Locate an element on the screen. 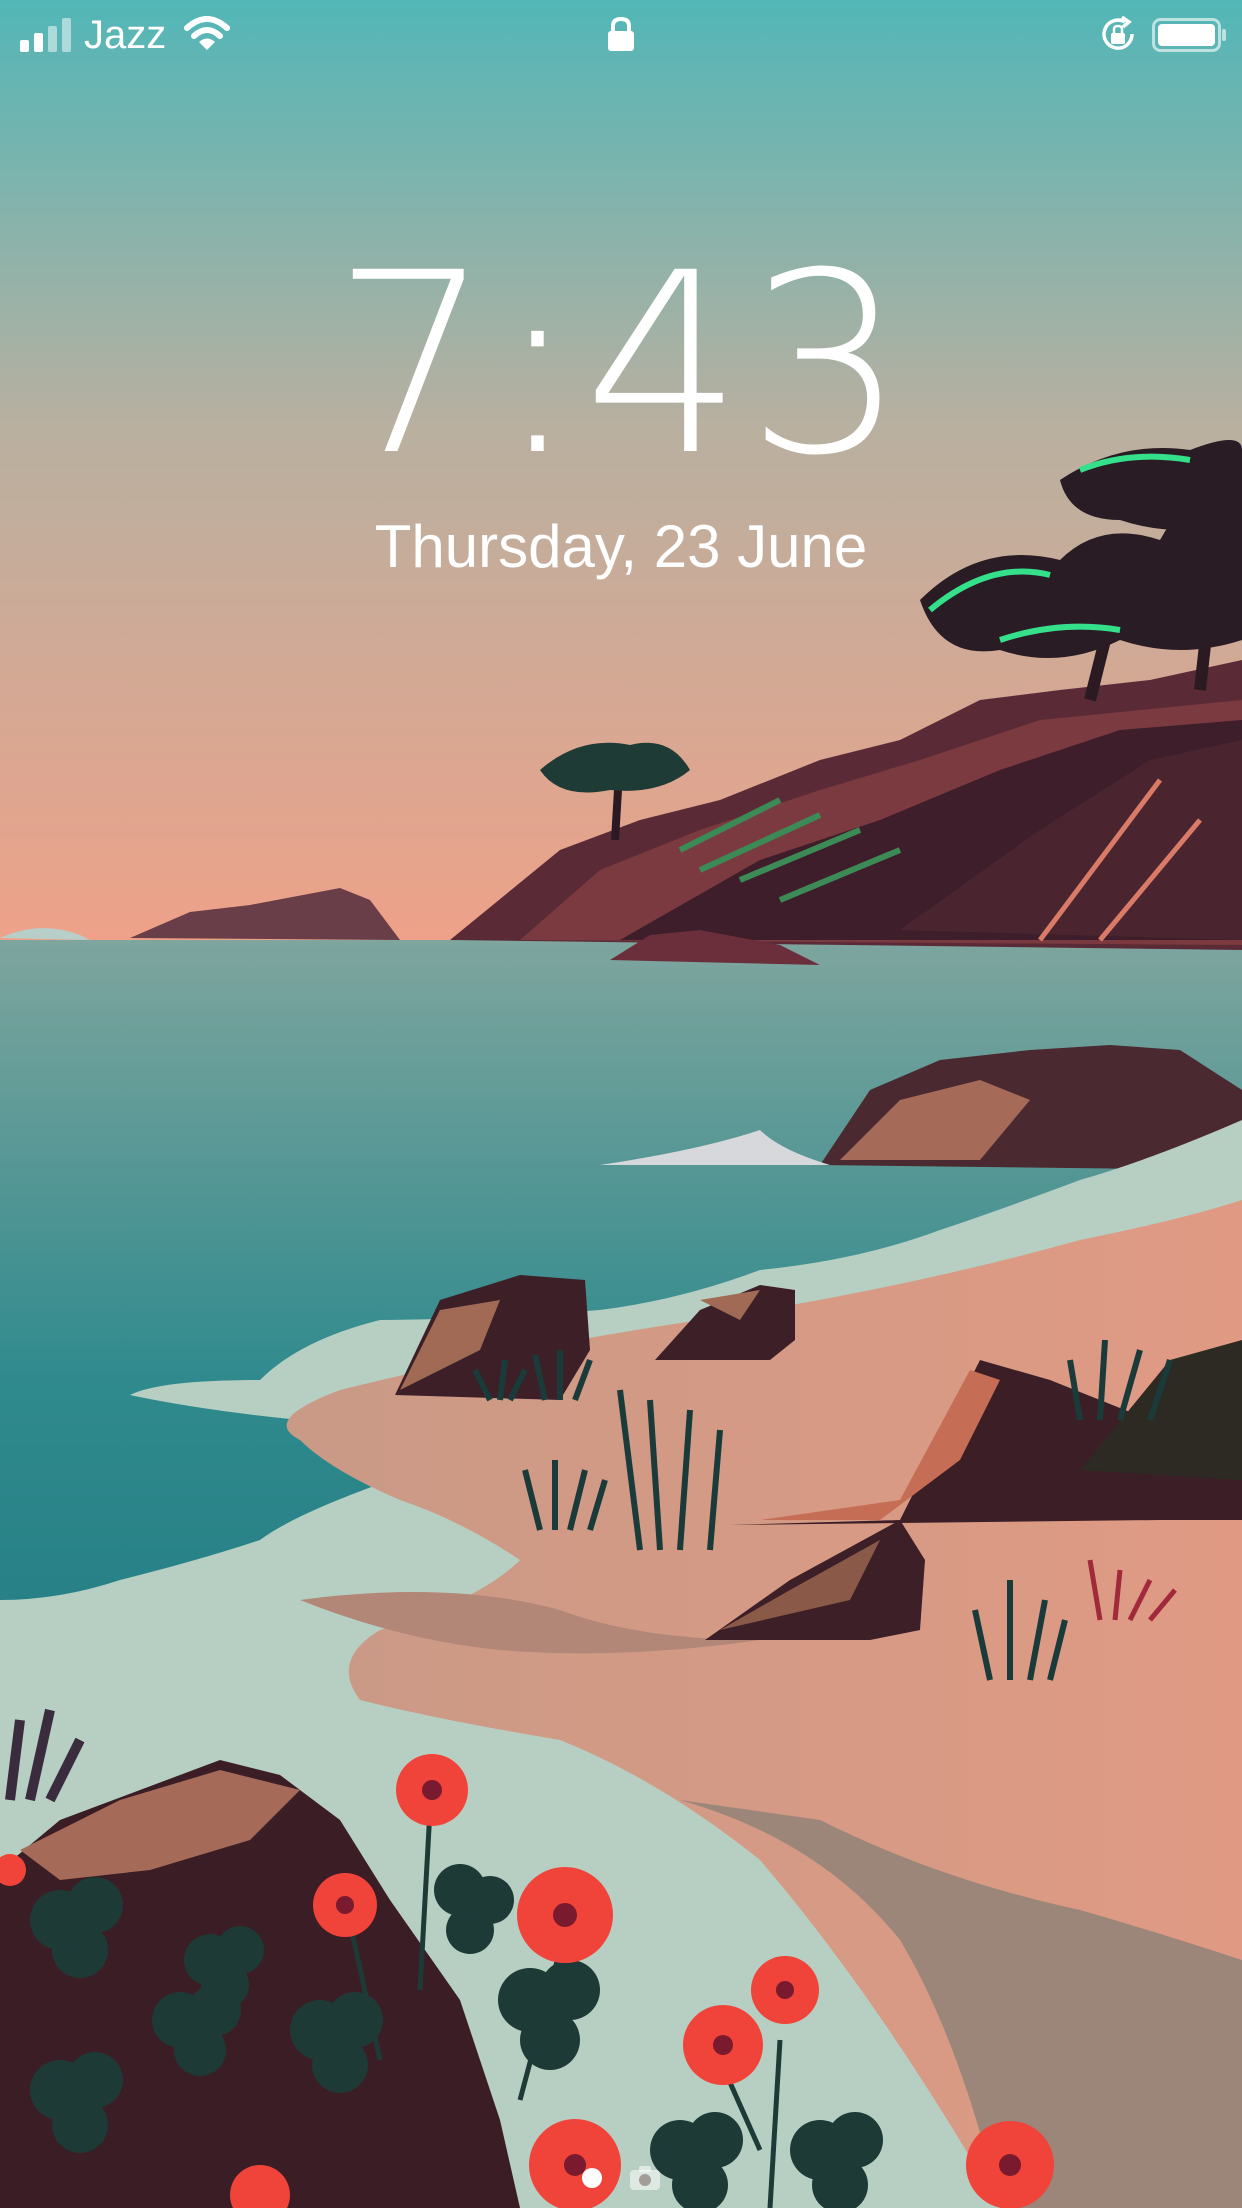  wifi-icon is located at coordinates (207, 33).